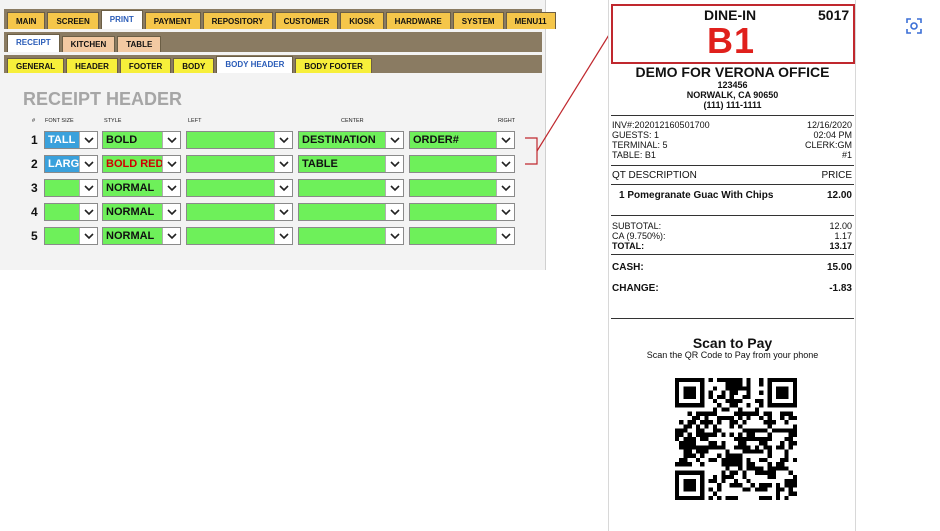  Describe the element at coordinates (834, 15) in the screenshot. I see `receipt-order-number: 5017` at that location.